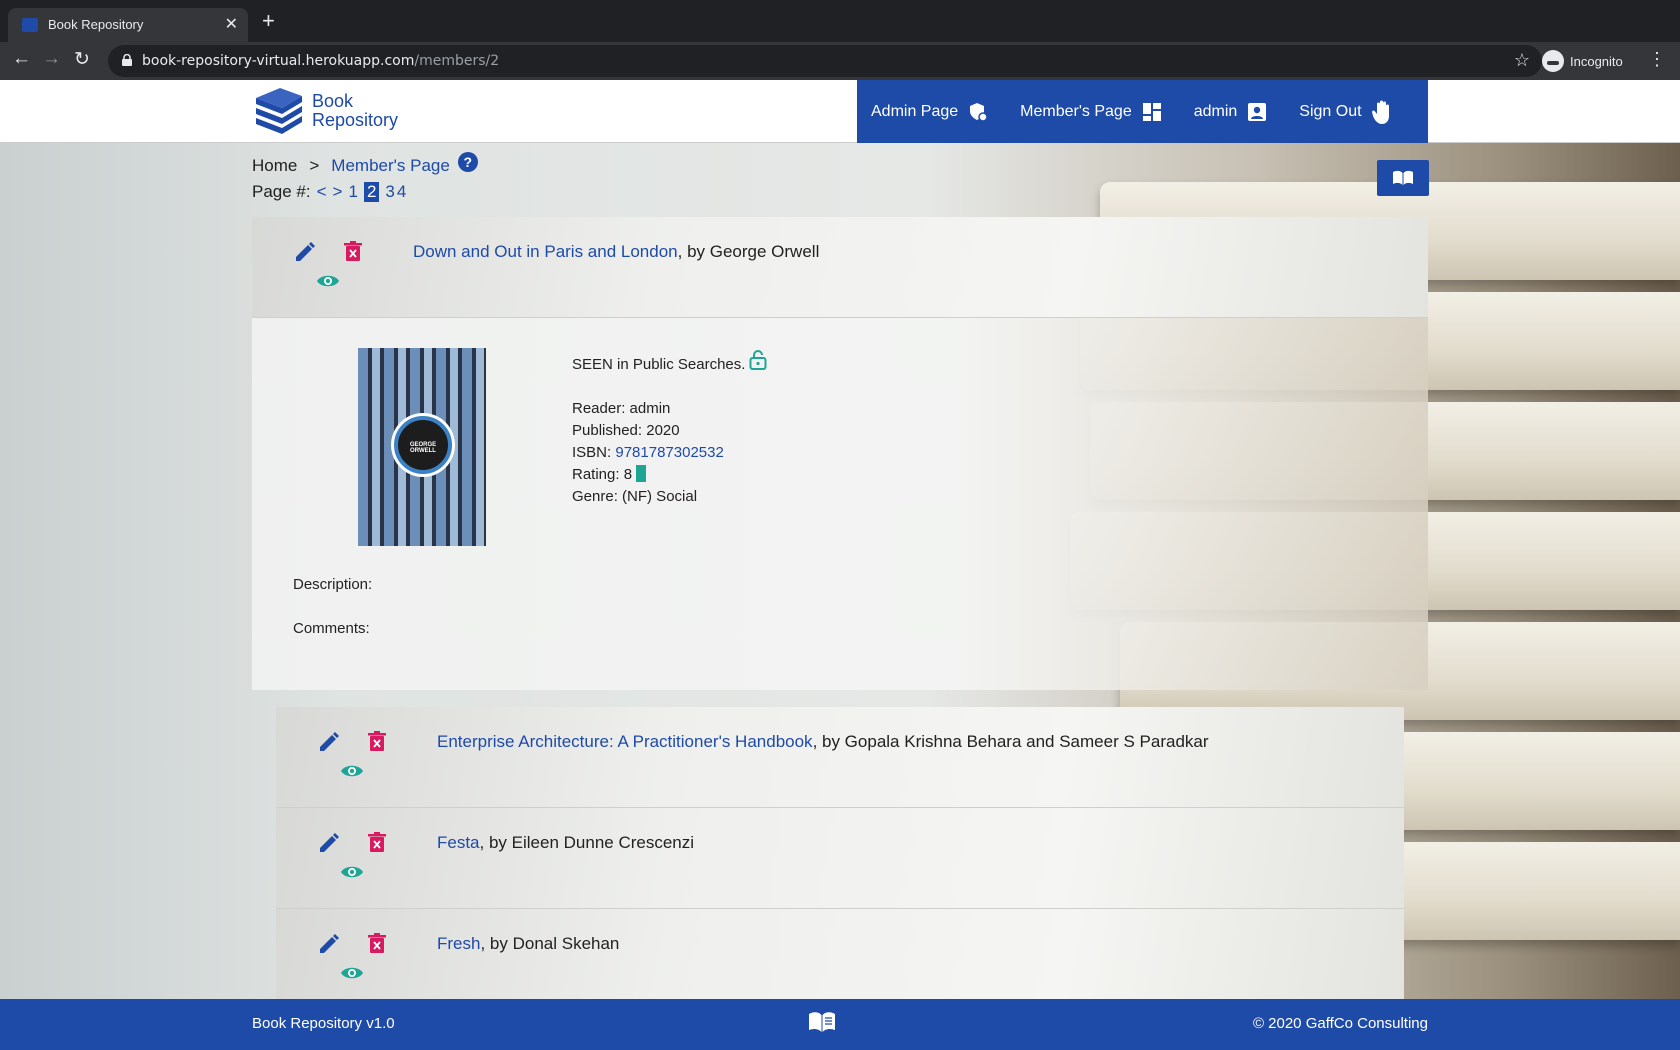 This screenshot has width=1680, height=1050. What do you see at coordinates (352, 192) in the screenshot?
I see `pagination-page-1: 1` at bounding box center [352, 192].